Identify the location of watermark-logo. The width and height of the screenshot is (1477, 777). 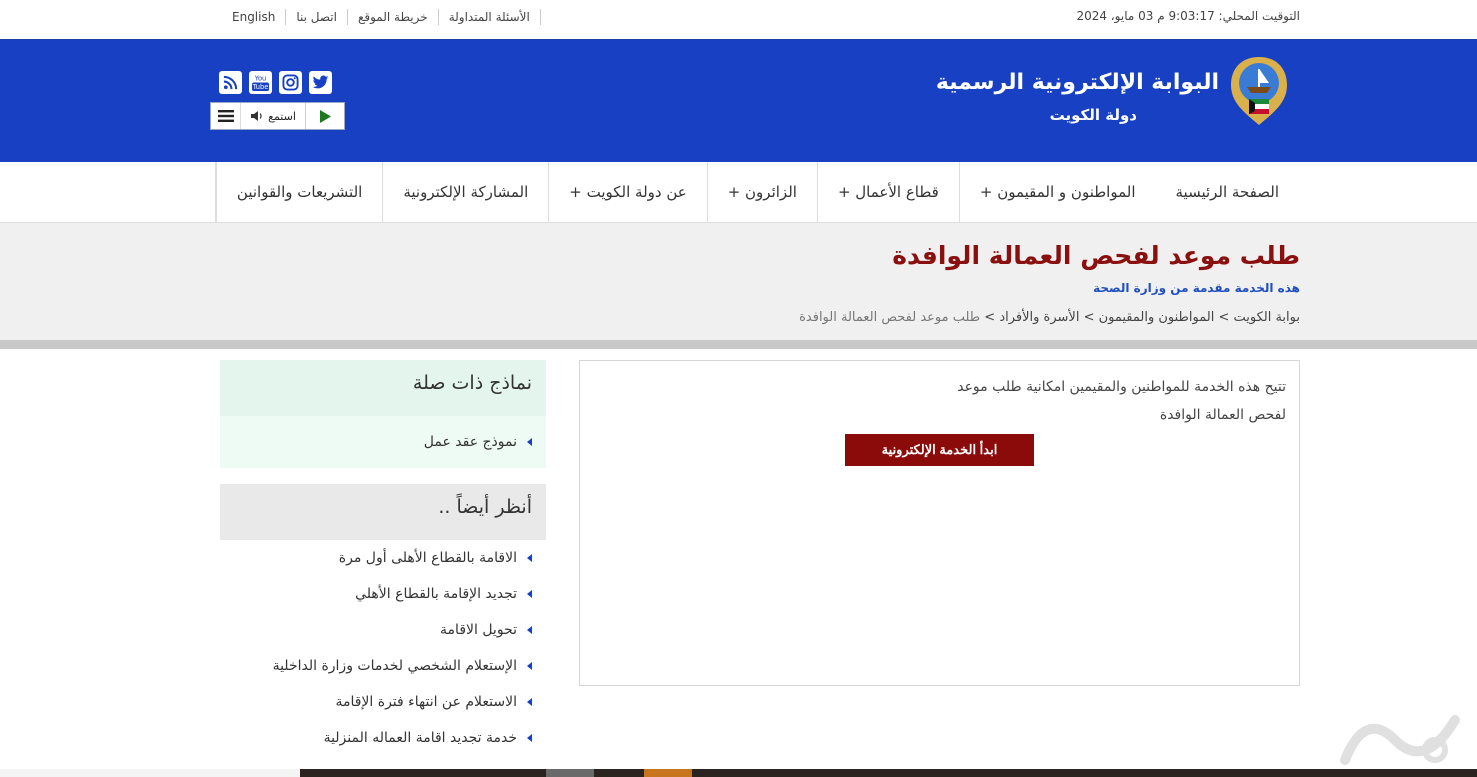
(1402, 735).